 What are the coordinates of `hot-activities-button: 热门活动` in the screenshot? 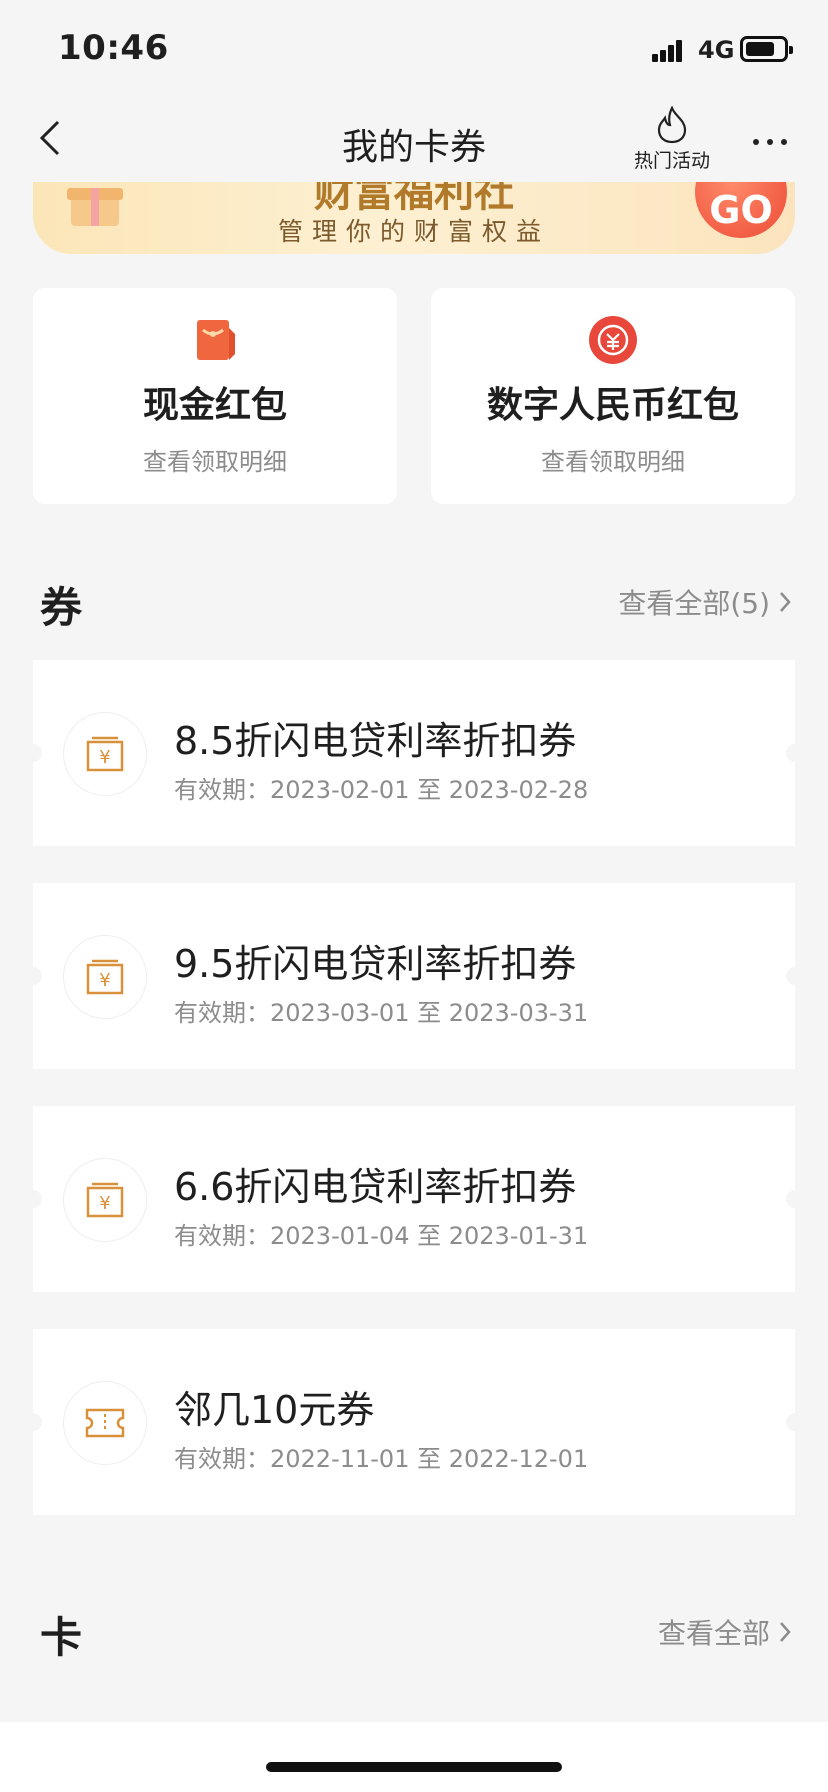 It's located at (672, 142).